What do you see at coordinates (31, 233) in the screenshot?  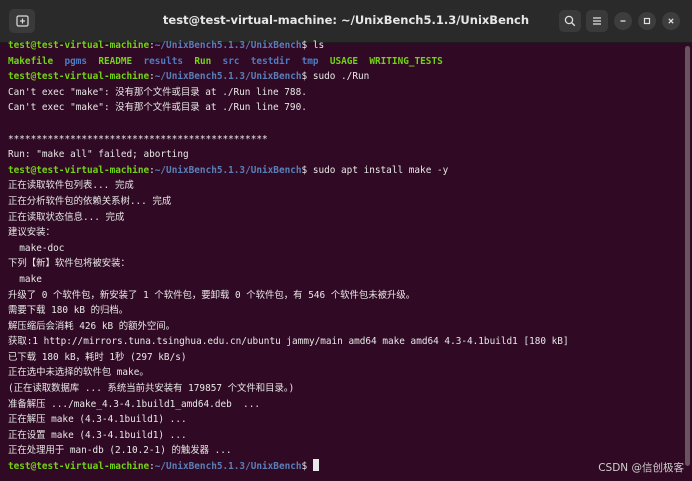 I see `output-line: 建议安装：` at bounding box center [31, 233].